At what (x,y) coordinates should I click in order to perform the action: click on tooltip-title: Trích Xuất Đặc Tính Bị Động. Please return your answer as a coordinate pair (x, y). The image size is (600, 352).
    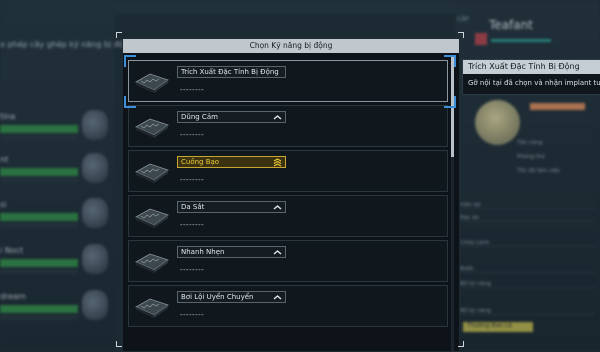
    Looking at the image, I should click on (531, 67).